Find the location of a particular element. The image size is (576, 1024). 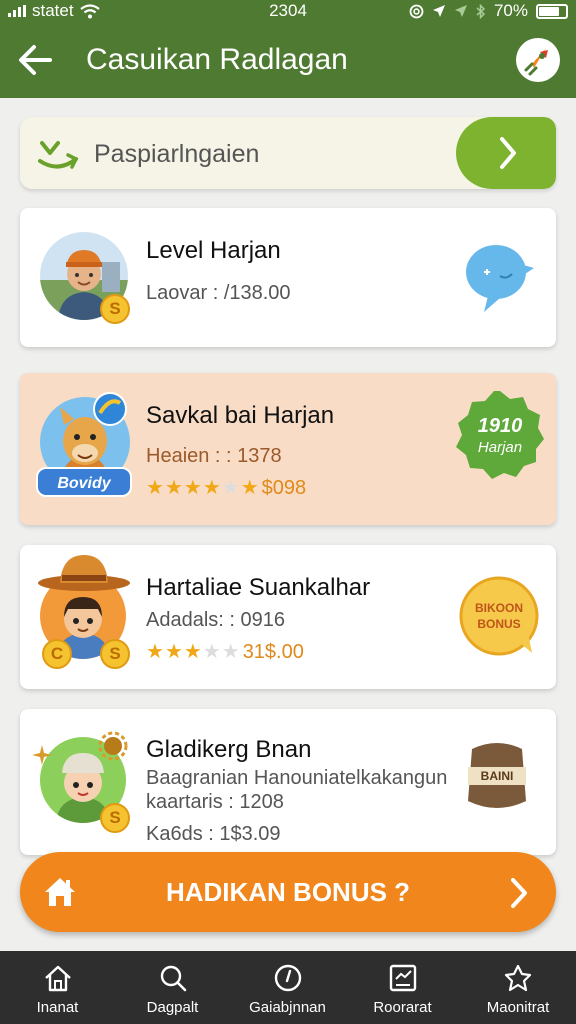

home-icon is located at coordinates (58, 978).